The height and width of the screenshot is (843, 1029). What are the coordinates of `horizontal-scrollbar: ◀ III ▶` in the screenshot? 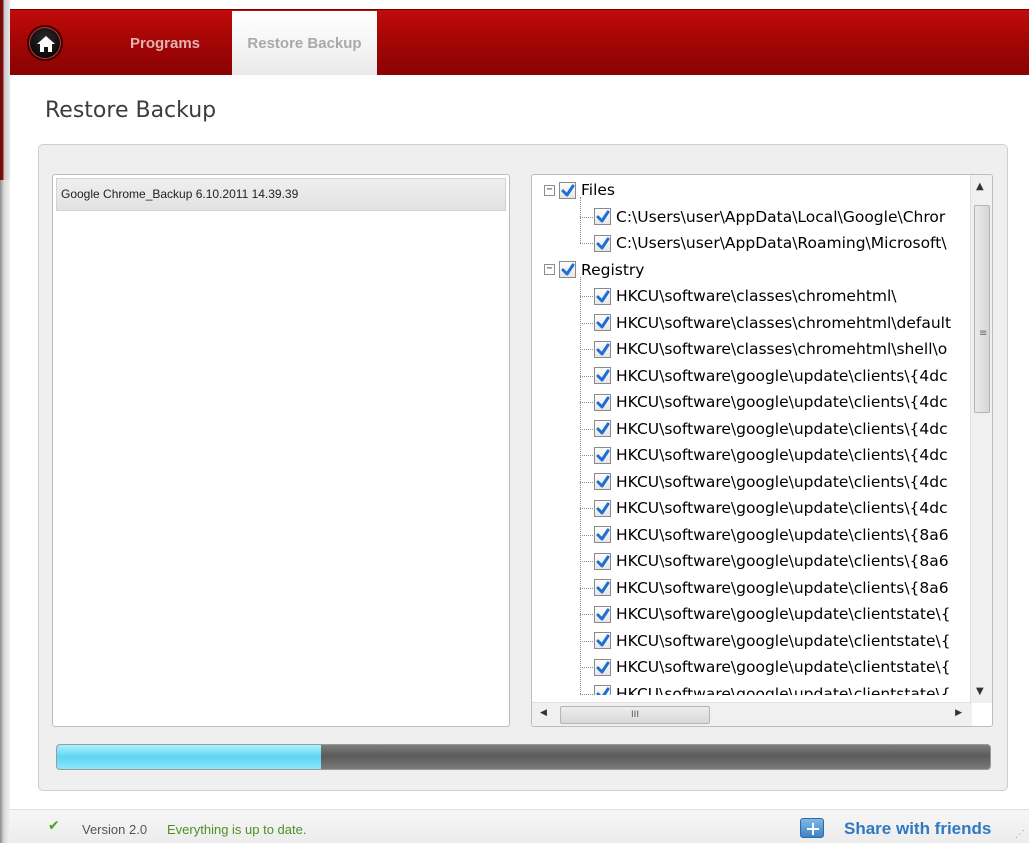 It's located at (752, 714).